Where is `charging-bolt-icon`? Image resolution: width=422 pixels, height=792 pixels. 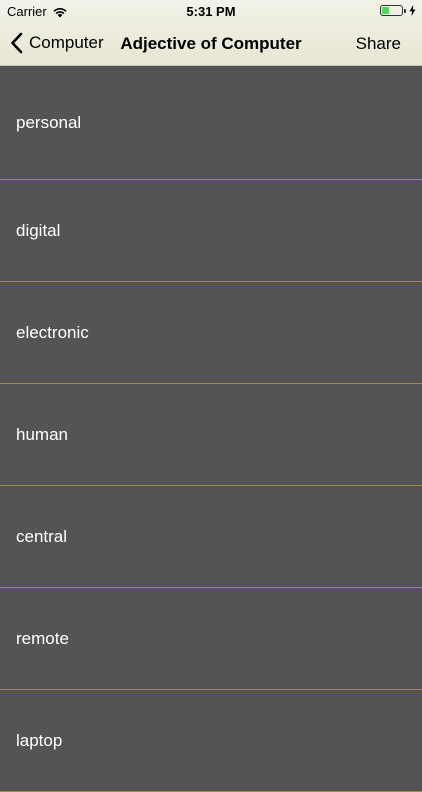 charging-bolt-icon is located at coordinates (412, 10).